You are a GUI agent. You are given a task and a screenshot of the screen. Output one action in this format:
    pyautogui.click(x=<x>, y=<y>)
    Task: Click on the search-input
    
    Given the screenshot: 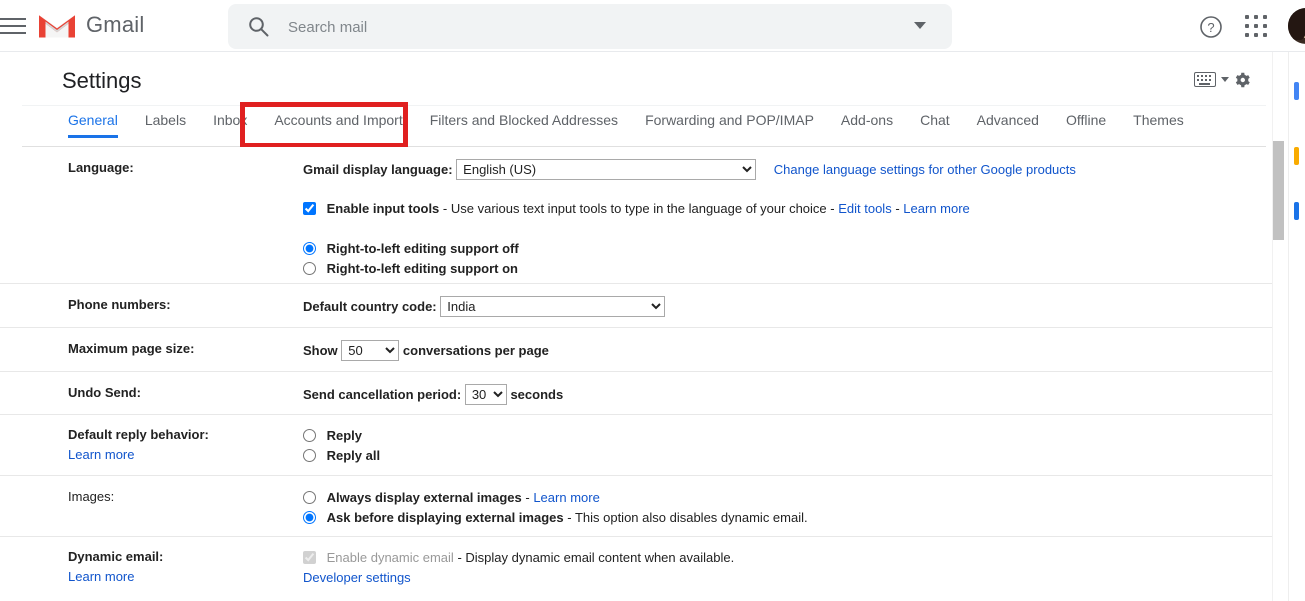 What is the action you would take?
    pyautogui.click(x=588, y=27)
    